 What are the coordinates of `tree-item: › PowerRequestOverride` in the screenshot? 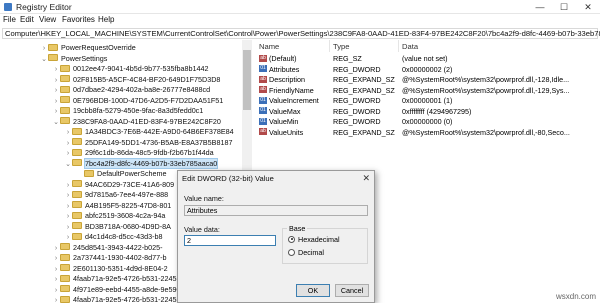 It's located at (88, 47).